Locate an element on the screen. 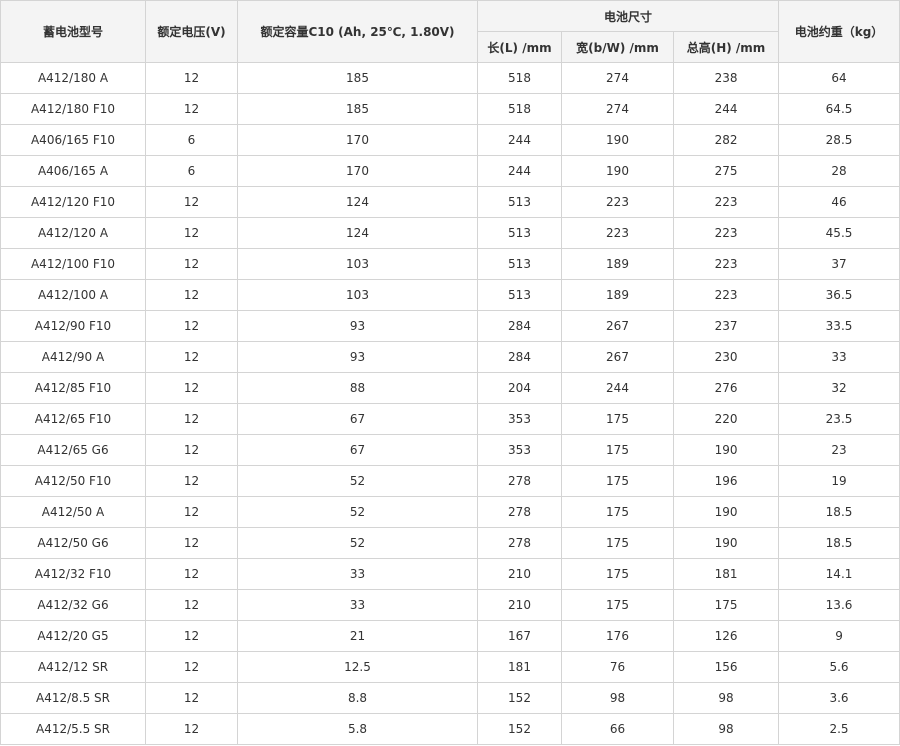  cell-weight: 23 is located at coordinates (839, 450).